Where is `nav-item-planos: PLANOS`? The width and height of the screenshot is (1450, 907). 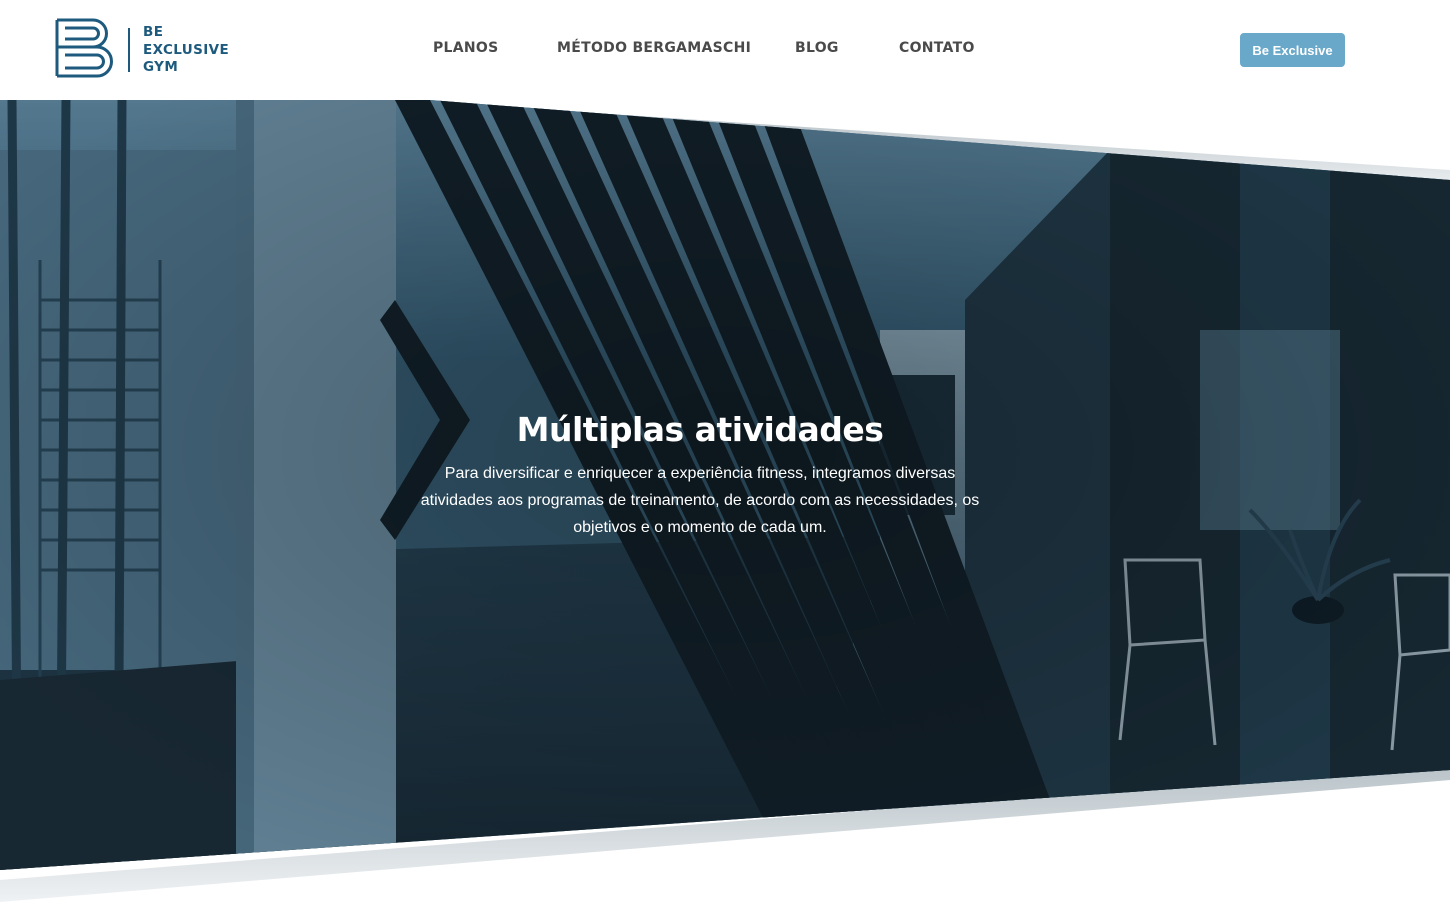
nav-item-planos: PLANOS is located at coordinates (466, 48).